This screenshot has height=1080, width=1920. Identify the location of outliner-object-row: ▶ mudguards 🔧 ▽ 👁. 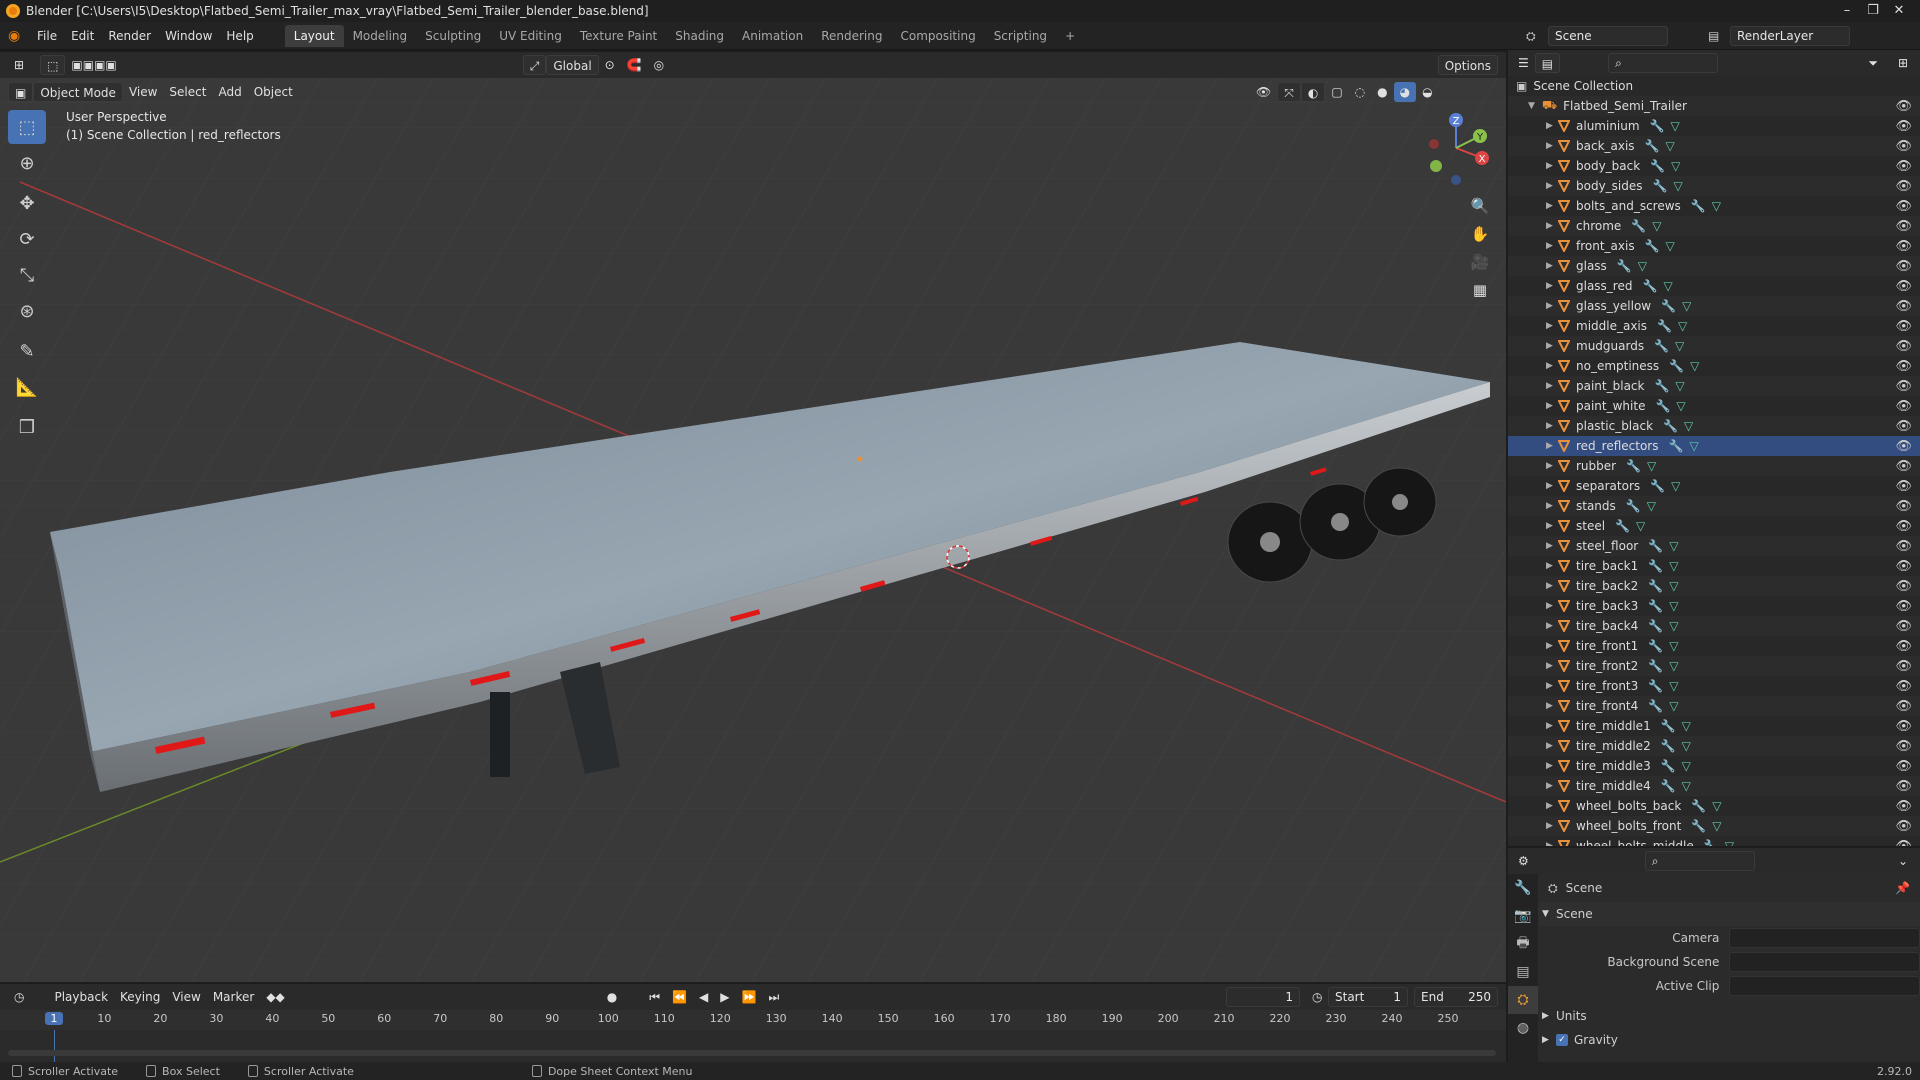
(1714, 346).